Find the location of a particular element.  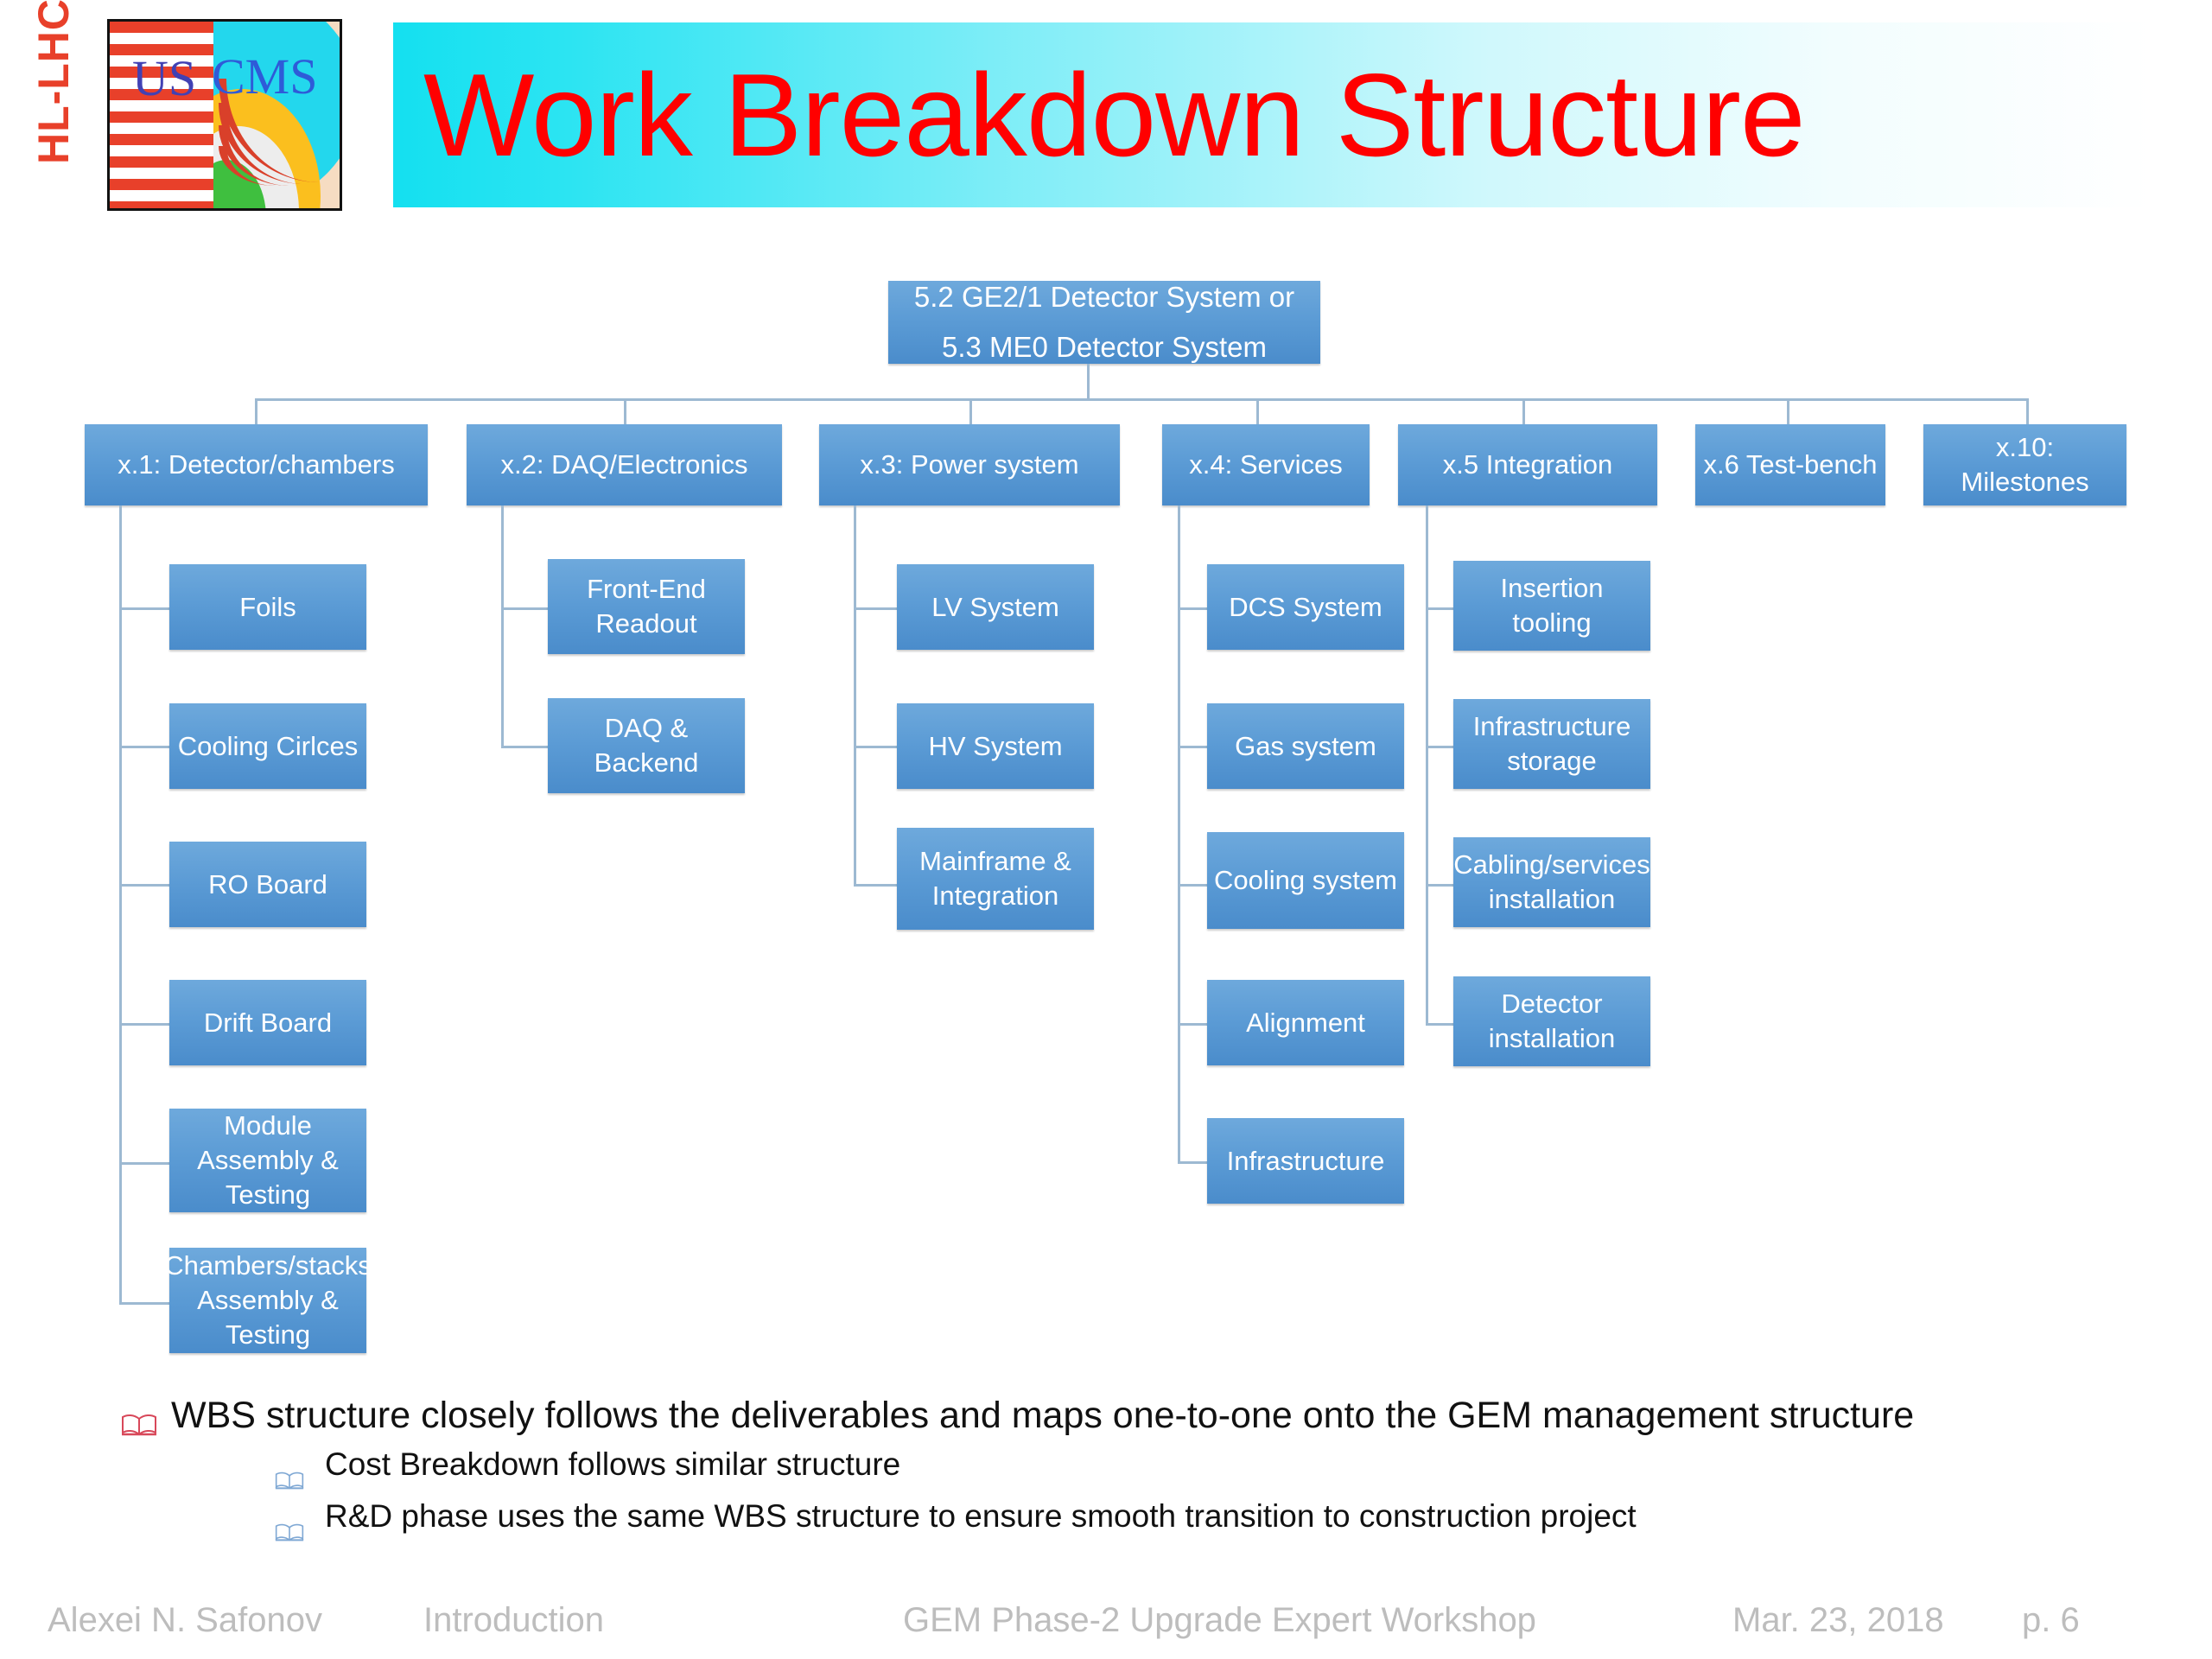

chart-node-root-line2: 5.3 ME0 Detector System is located at coordinates (1104, 347).